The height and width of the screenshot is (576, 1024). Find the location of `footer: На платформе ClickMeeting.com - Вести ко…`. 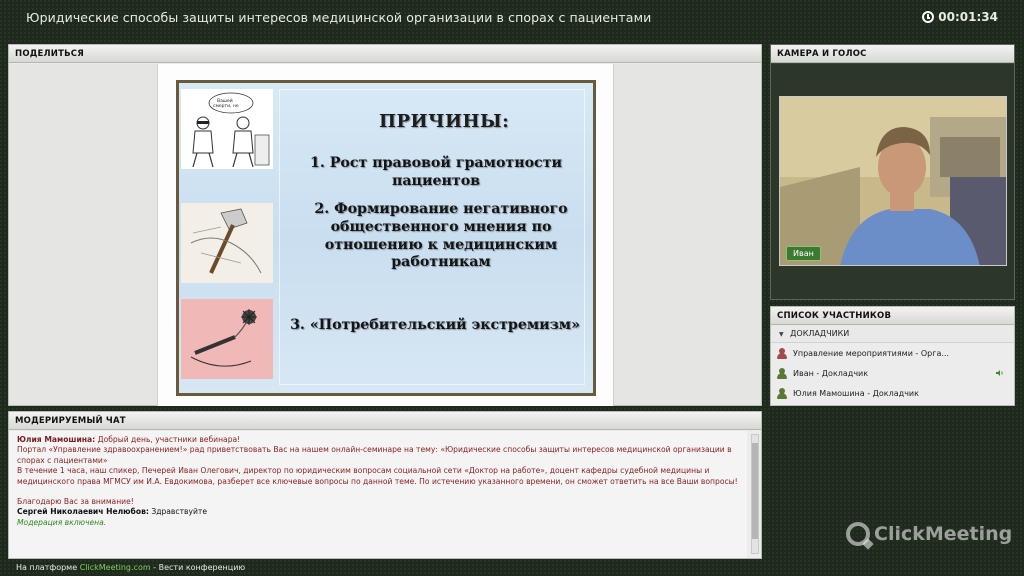

footer: На платформе ClickMeeting.com - Вести ко… is located at coordinates (130, 567).